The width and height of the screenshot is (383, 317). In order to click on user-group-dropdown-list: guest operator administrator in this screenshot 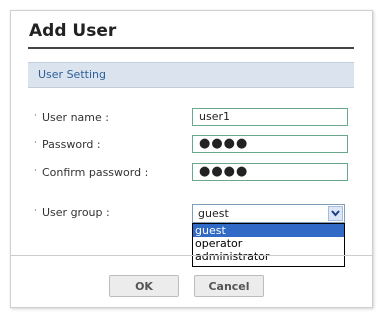, I will do `click(268, 245)`.